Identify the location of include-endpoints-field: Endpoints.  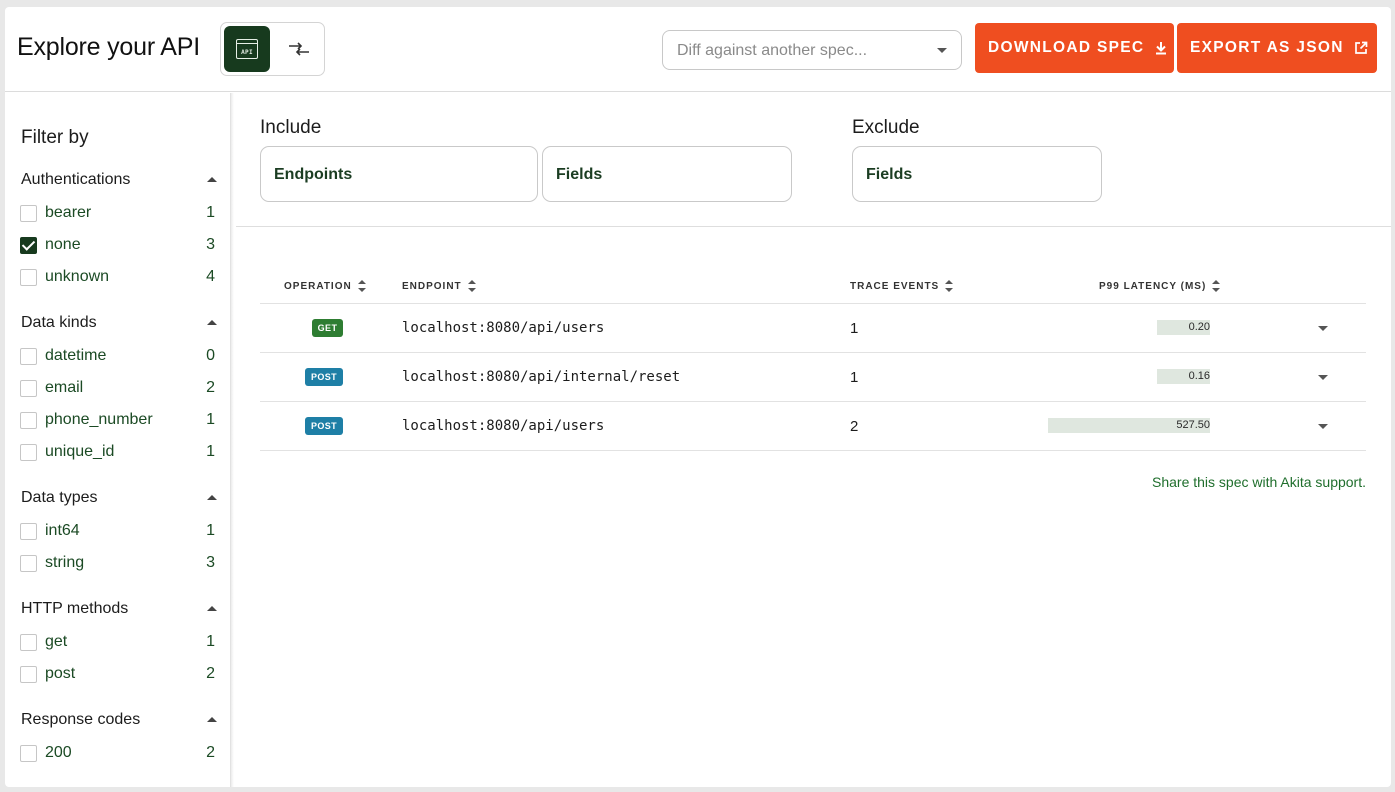
(399, 174).